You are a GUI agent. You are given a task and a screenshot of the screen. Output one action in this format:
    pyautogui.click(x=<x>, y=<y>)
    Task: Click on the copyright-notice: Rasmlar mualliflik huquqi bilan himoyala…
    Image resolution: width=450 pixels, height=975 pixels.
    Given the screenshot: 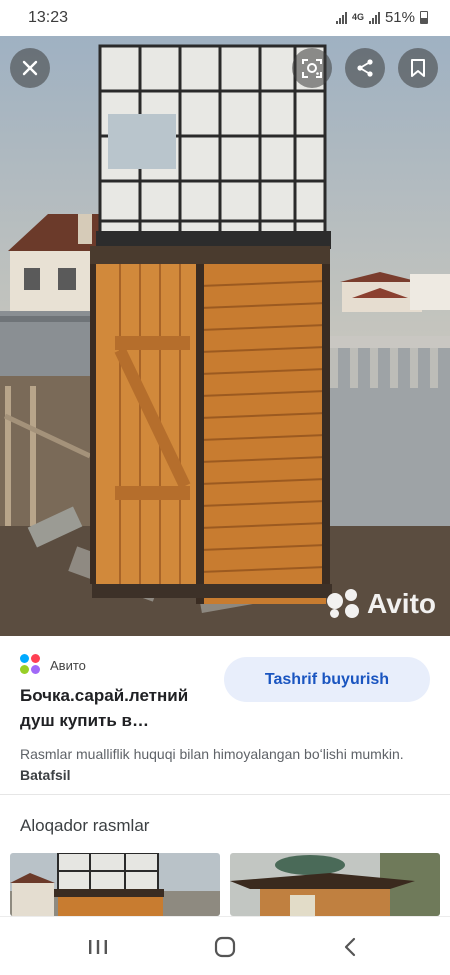 What is the action you would take?
    pyautogui.click(x=225, y=765)
    